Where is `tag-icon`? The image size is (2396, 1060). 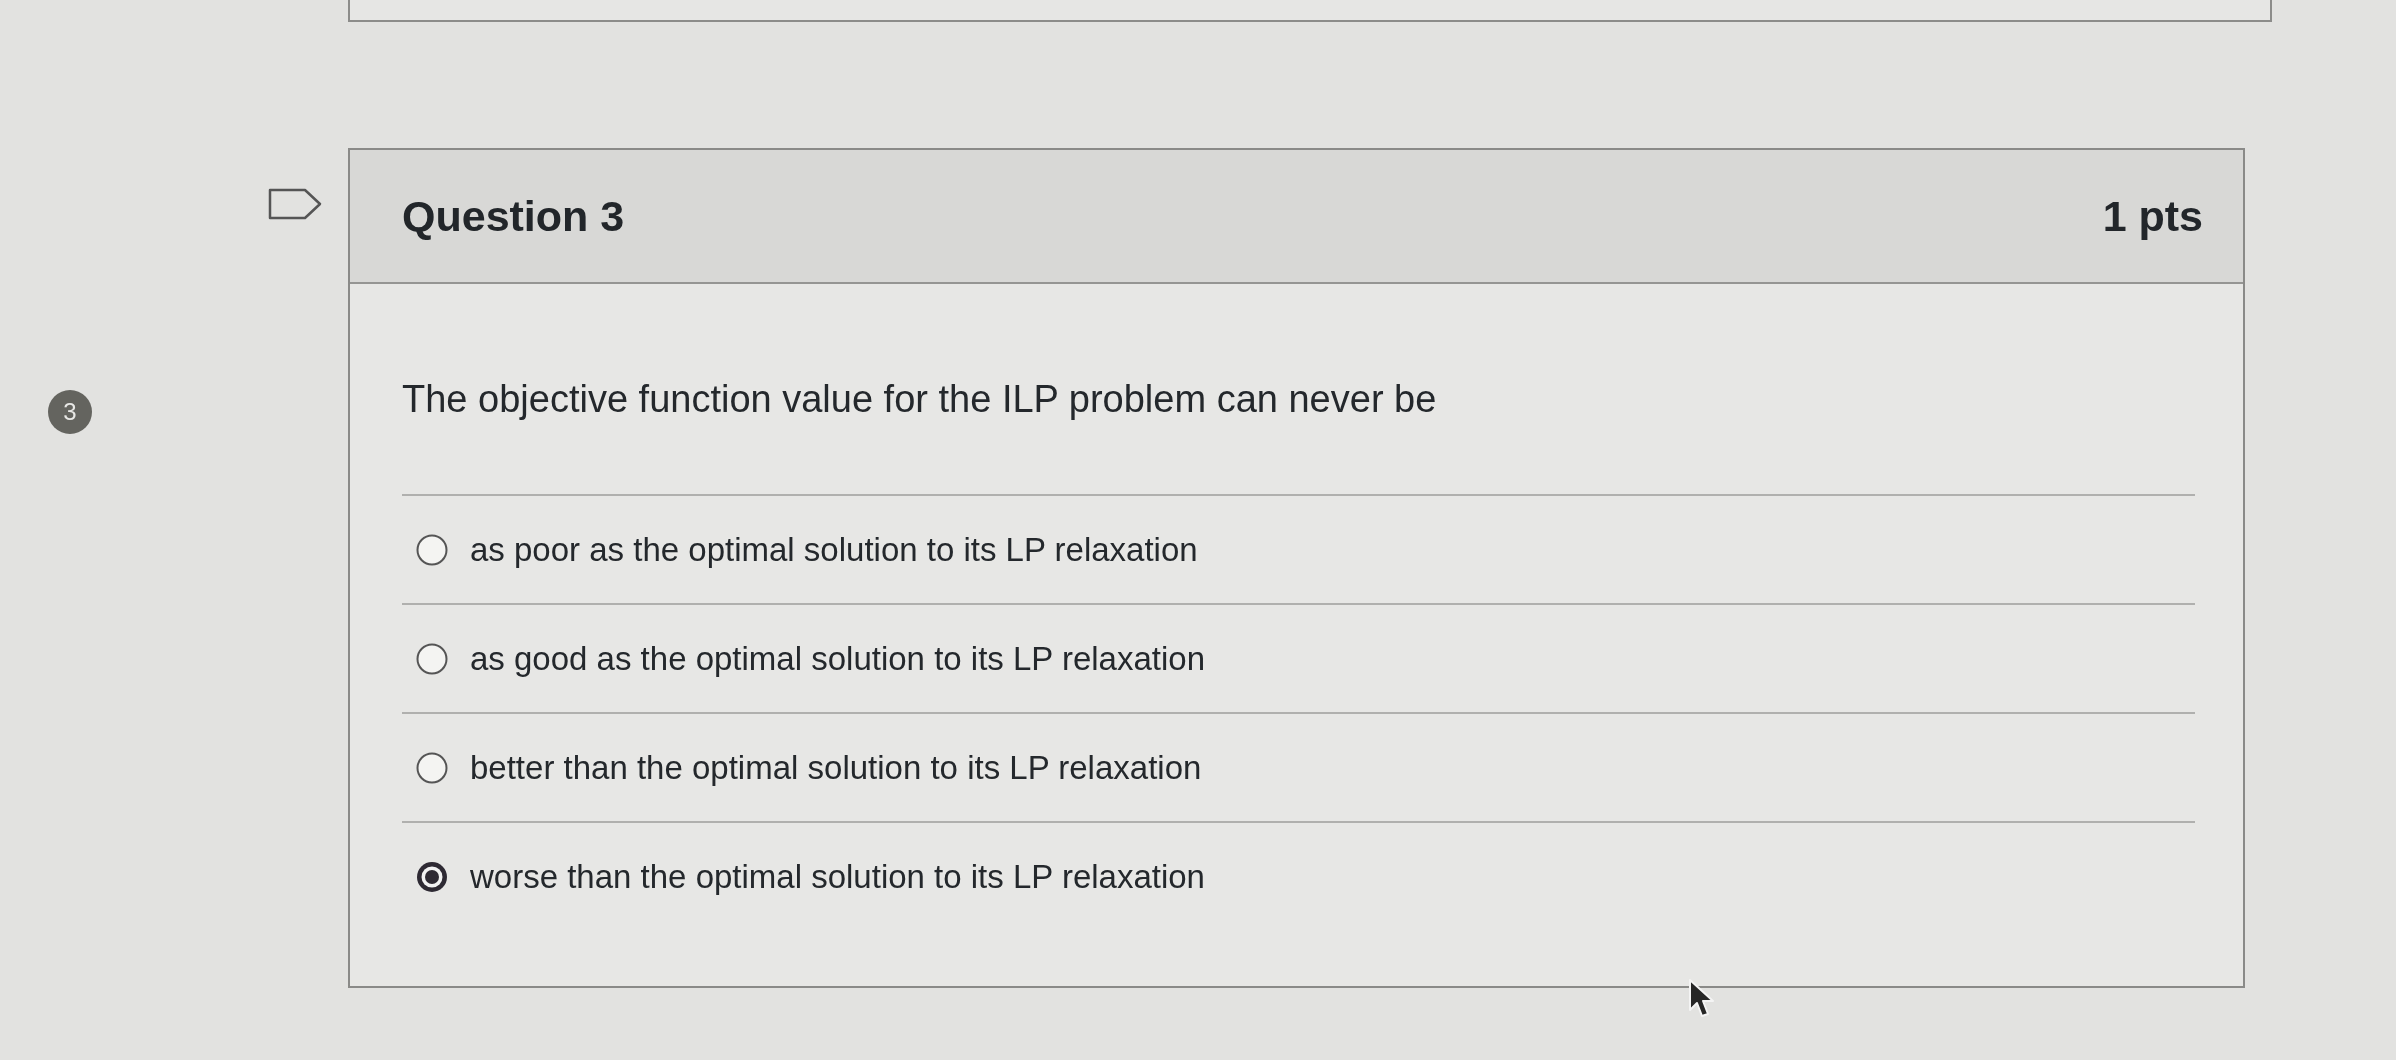 tag-icon is located at coordinates (295, 204).